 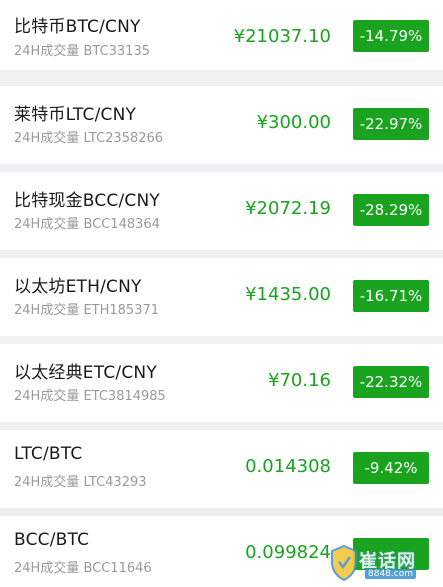 I want to click on last-price: 0.014308, so click(x=288, y=466).